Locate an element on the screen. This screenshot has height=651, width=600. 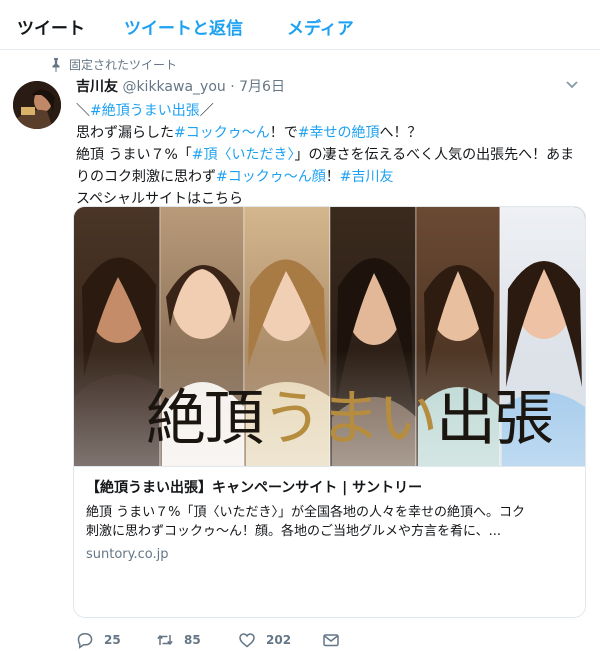
avatar-photo is located at coordinates (37, 105).